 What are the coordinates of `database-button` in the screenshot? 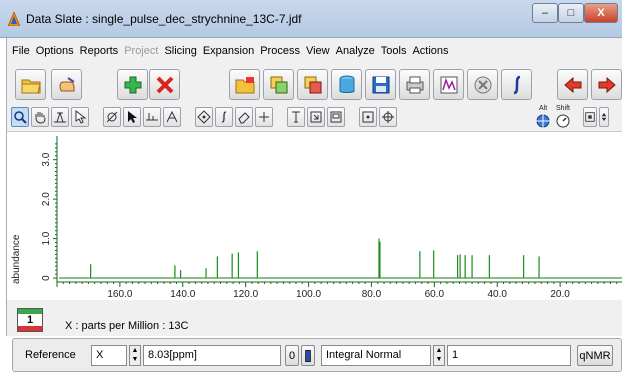 It's located at (346, 84).